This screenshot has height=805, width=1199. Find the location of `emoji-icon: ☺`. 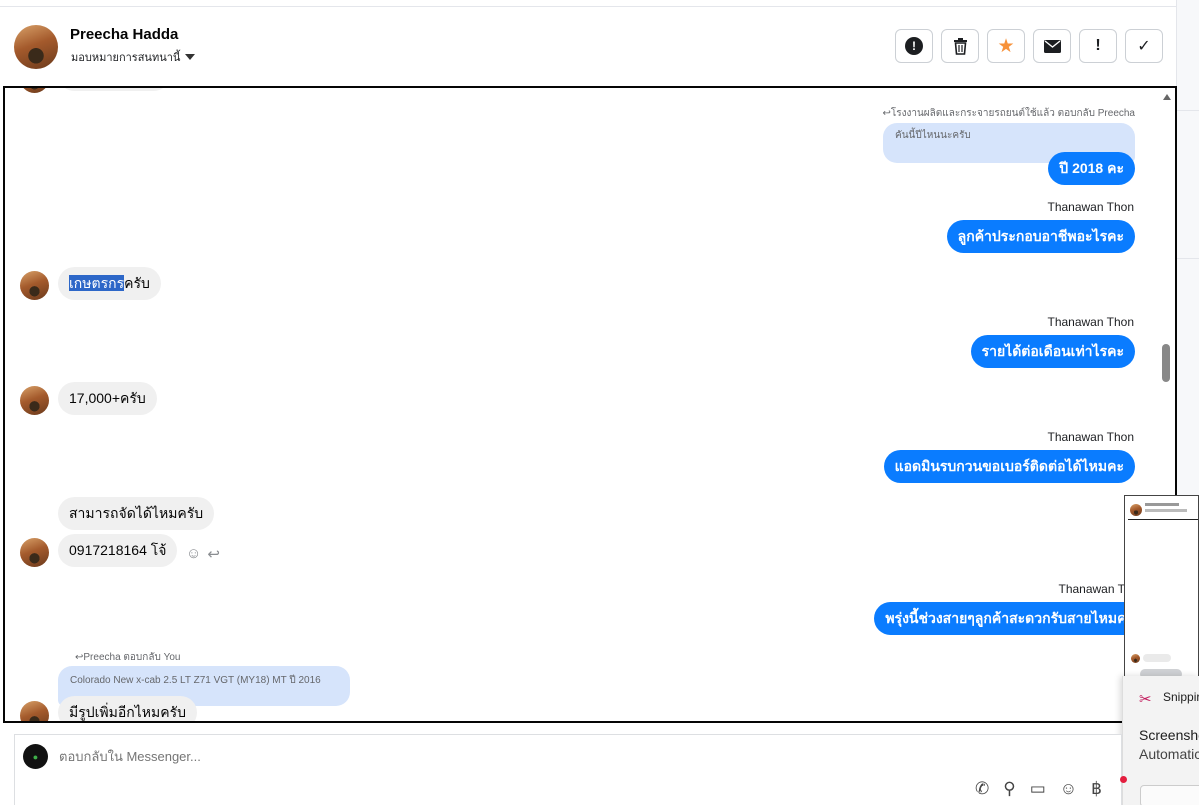

emoji-icon: ☺ is located at coordinates (1068, 789).